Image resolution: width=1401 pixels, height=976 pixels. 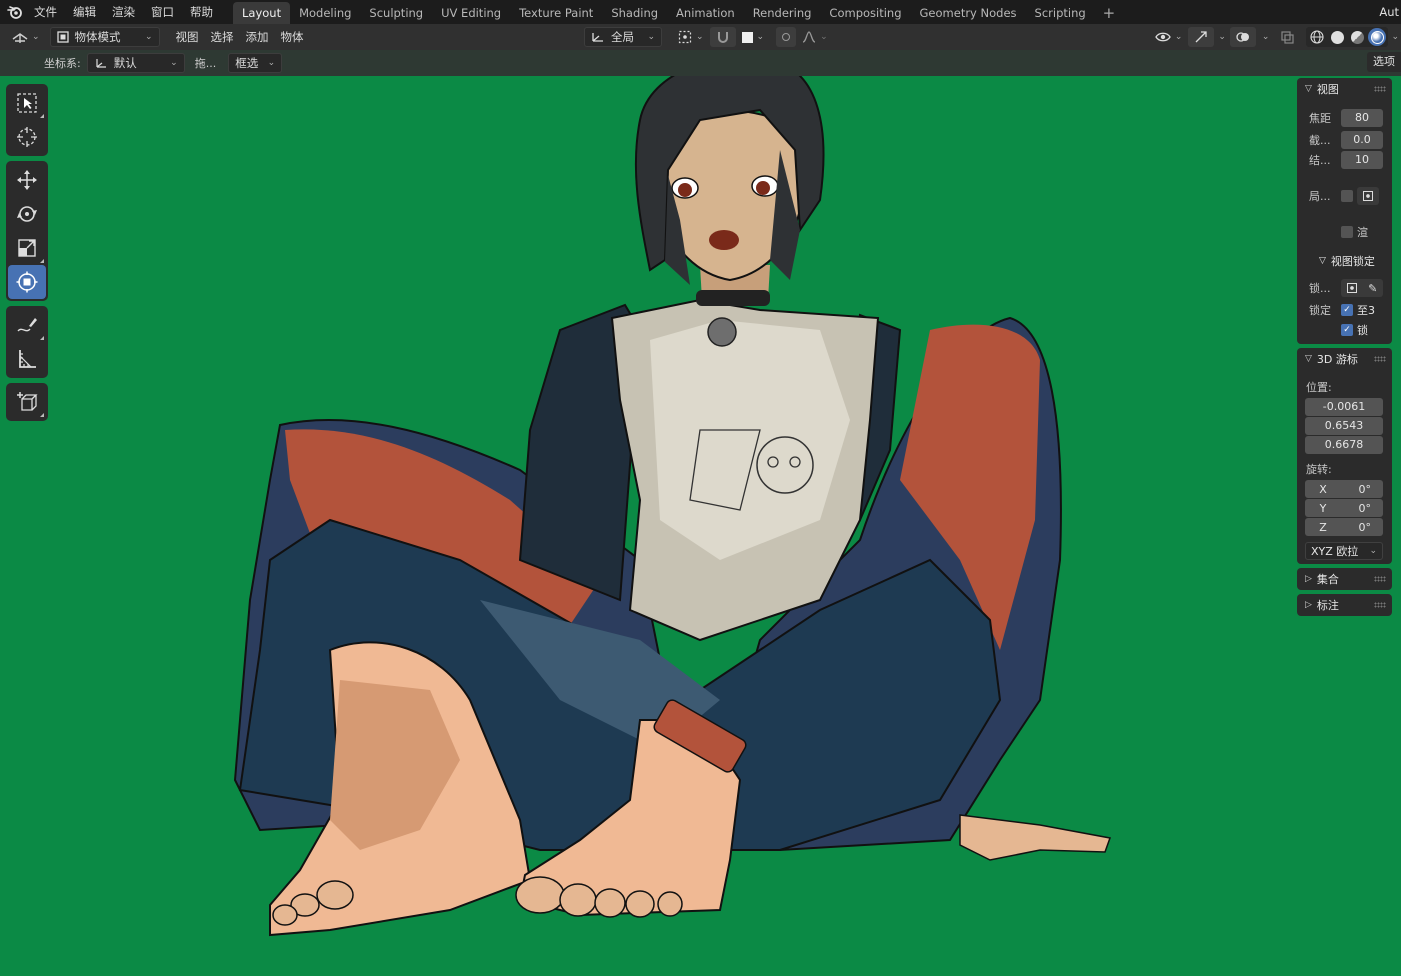 I want to click on shading-mode-group, so click(x=1347, y=37).